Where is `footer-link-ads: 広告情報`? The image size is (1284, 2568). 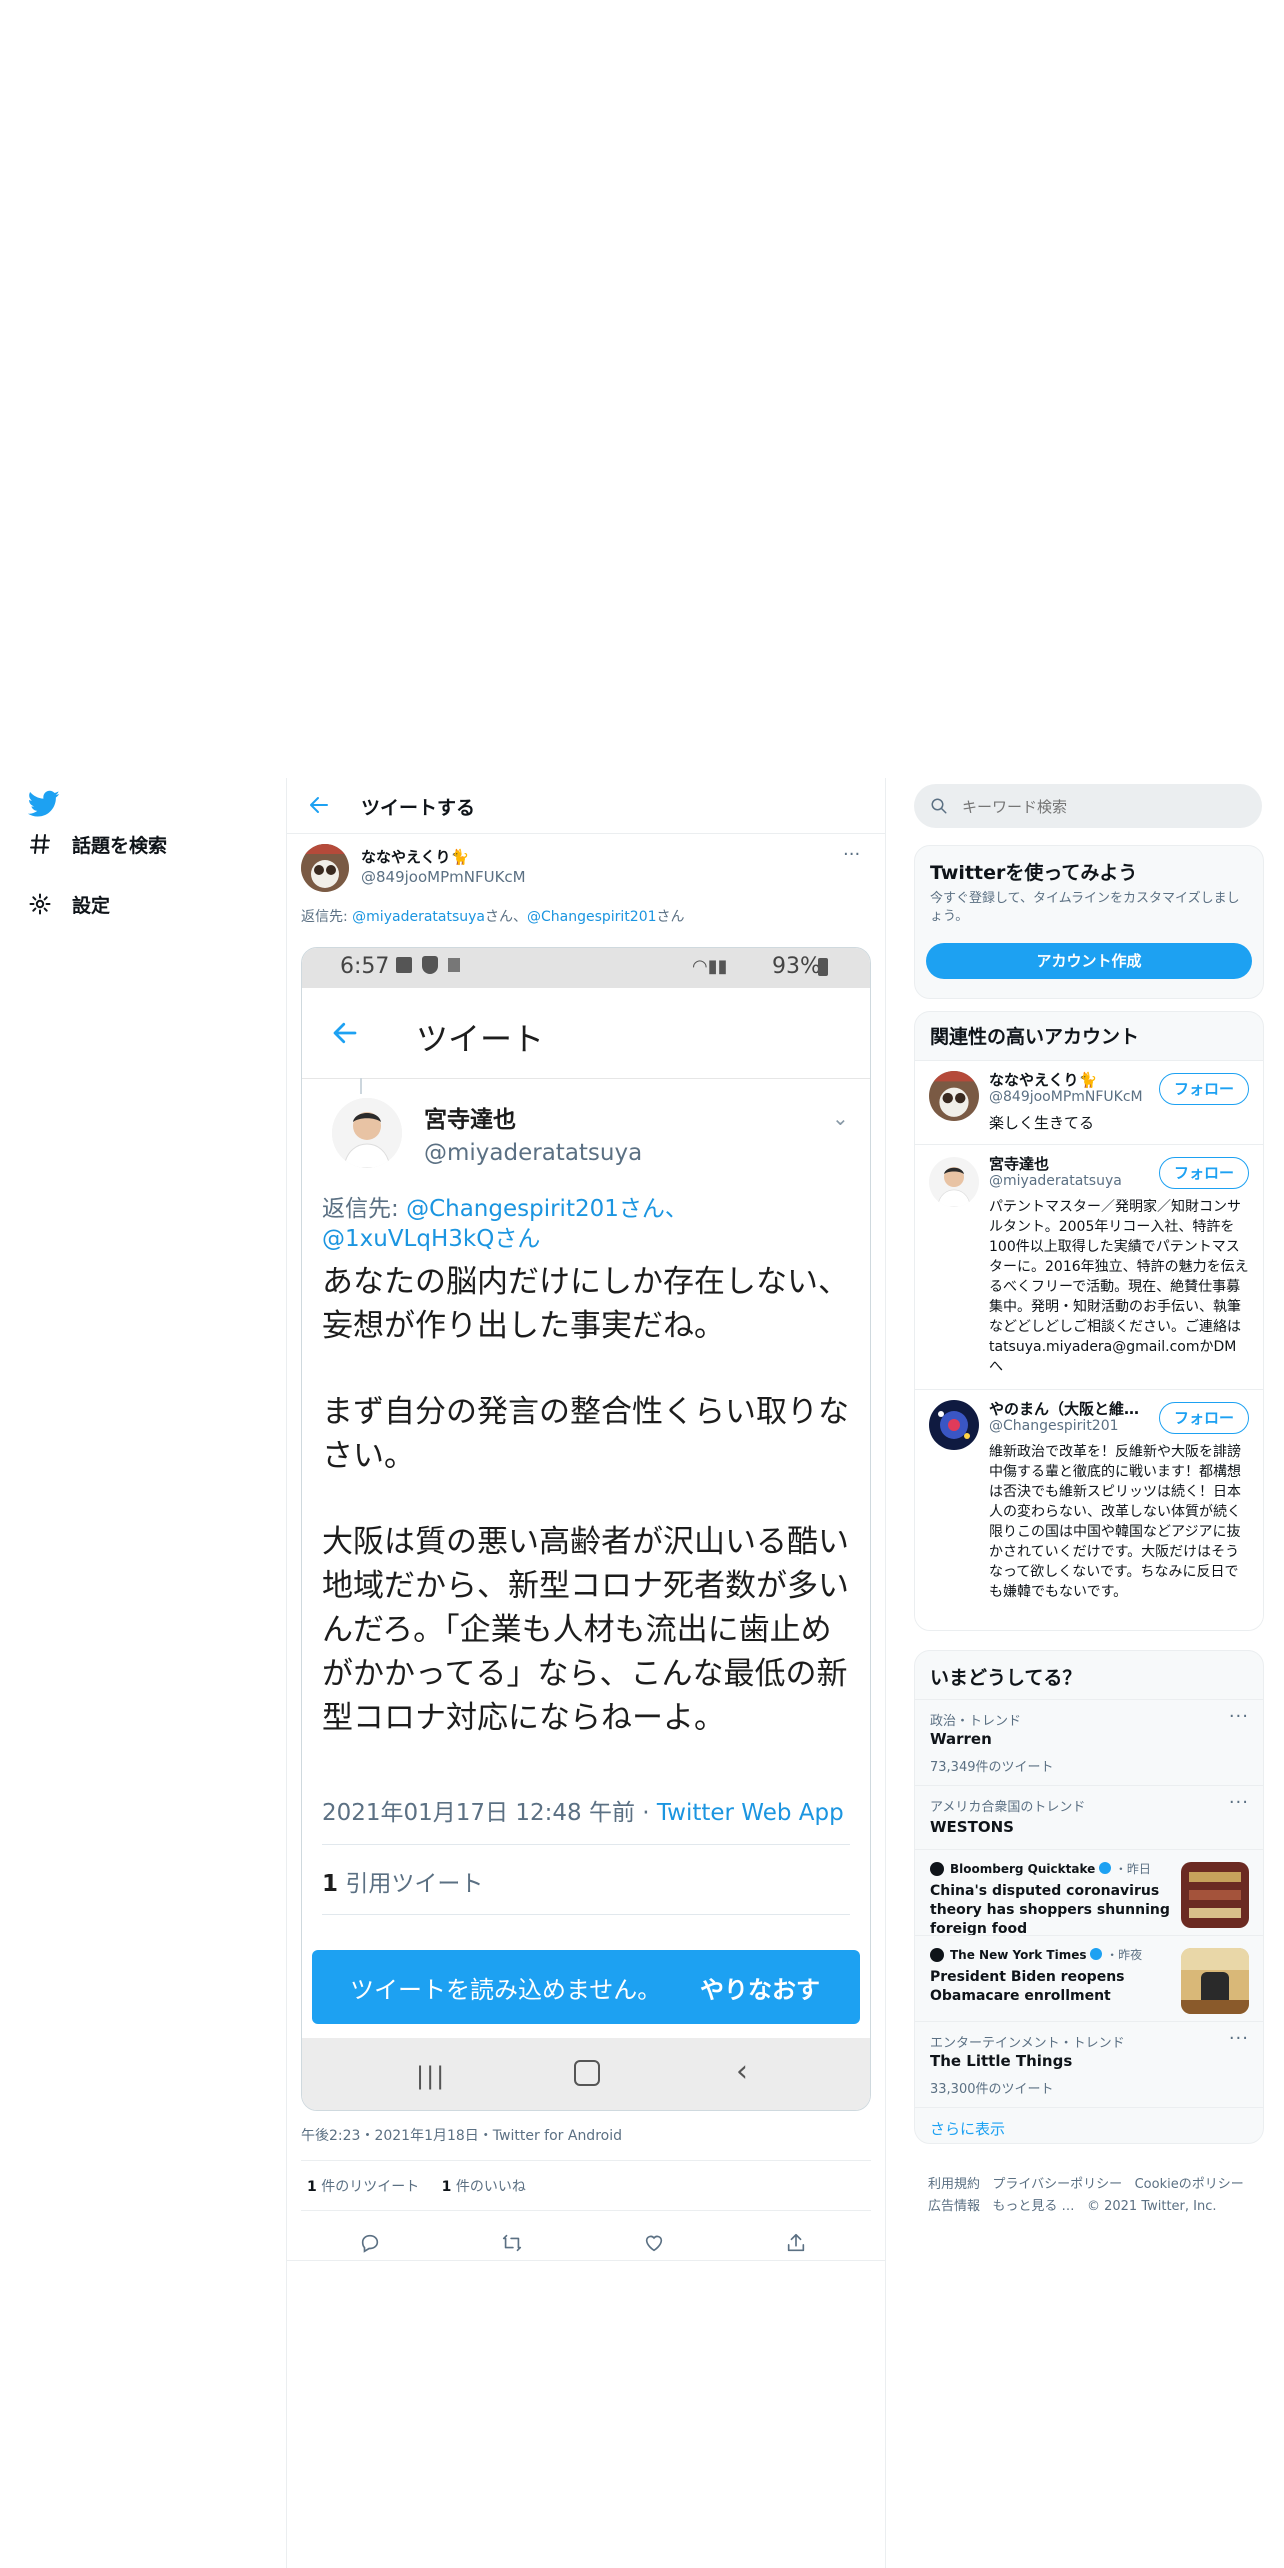 footer-link-ads: 広告情報 is located at coordinates (954, 2206).